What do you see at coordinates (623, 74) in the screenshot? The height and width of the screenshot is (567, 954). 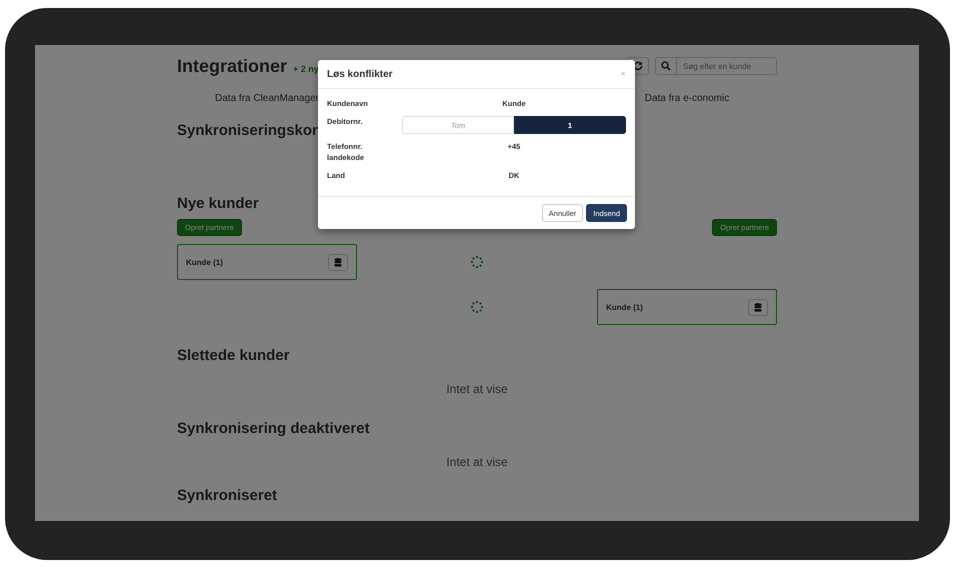 I see `close-button: ×` at bounding box center [623, 74].